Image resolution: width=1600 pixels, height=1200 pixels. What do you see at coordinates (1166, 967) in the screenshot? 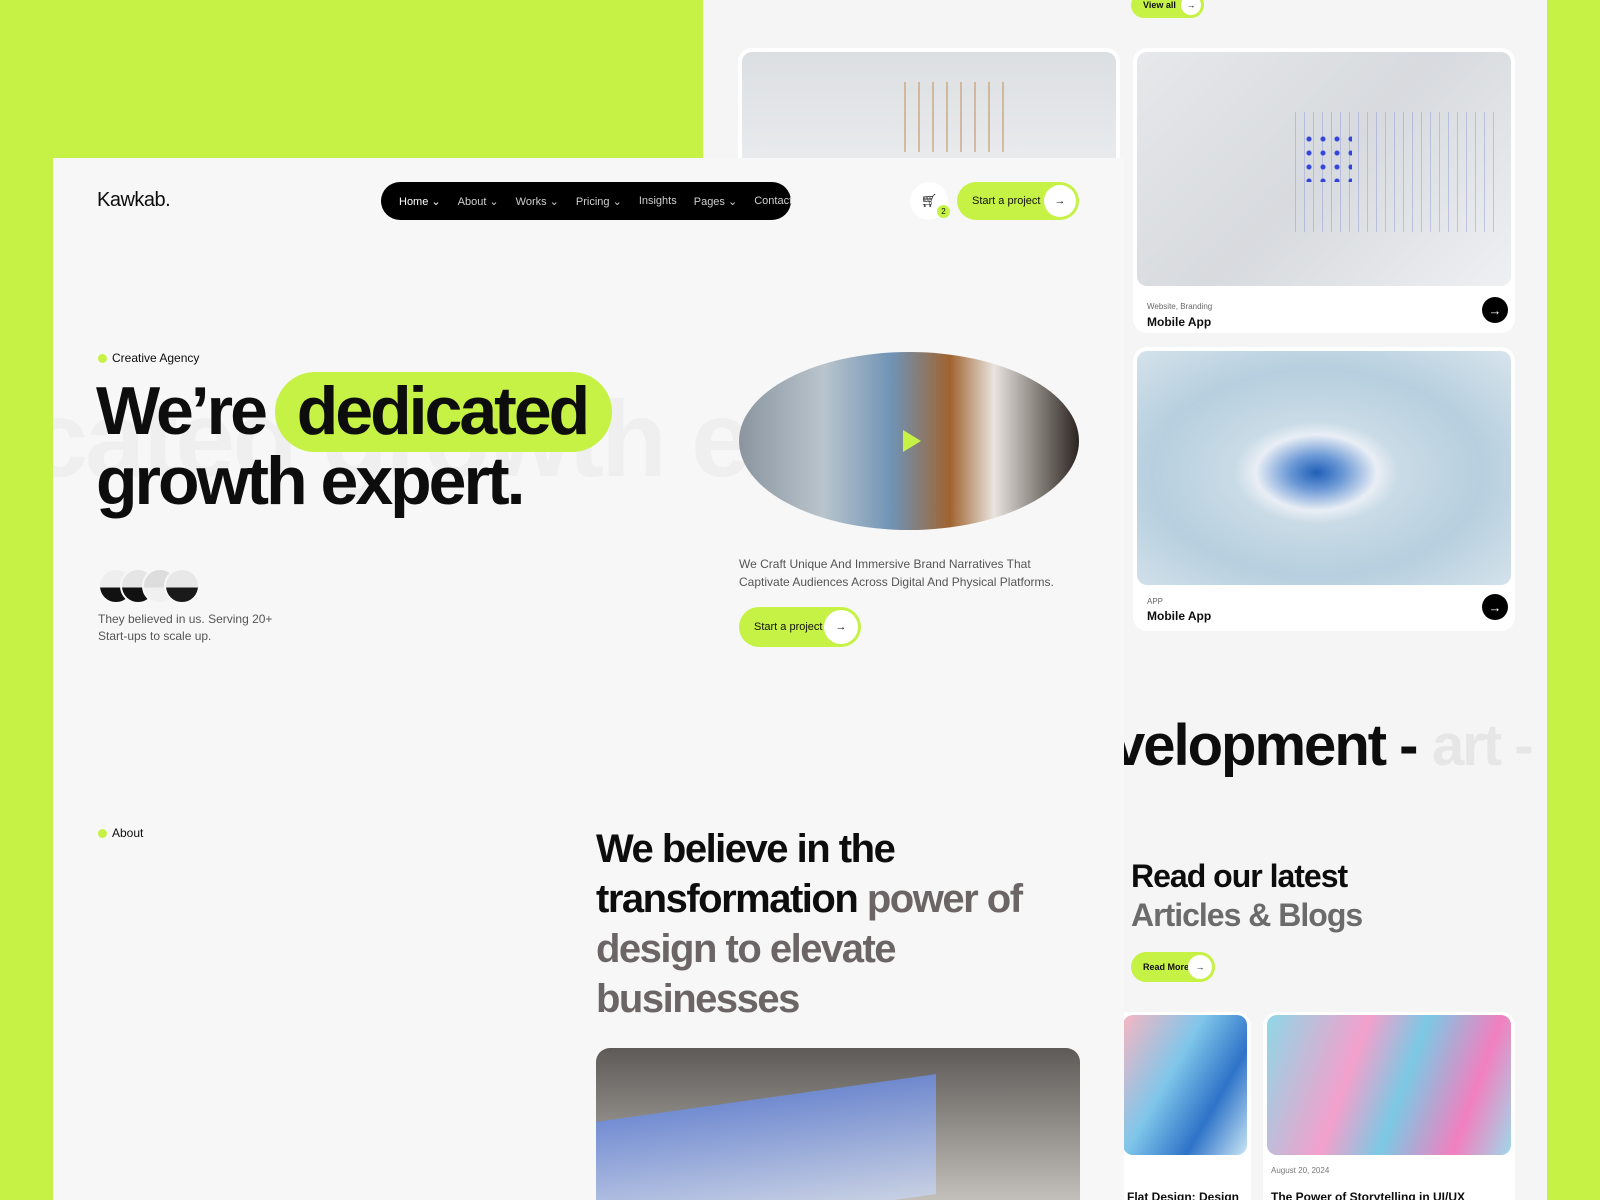
I see `read-more-label: Read More` at bounding box center [1166, 967].